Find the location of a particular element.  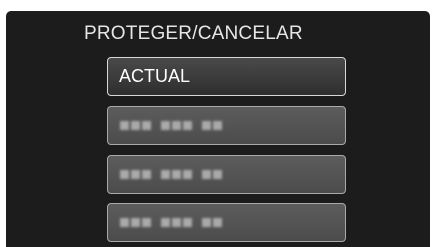

menu-item-actual: ACTUAL is located at coordinates (226, 76).